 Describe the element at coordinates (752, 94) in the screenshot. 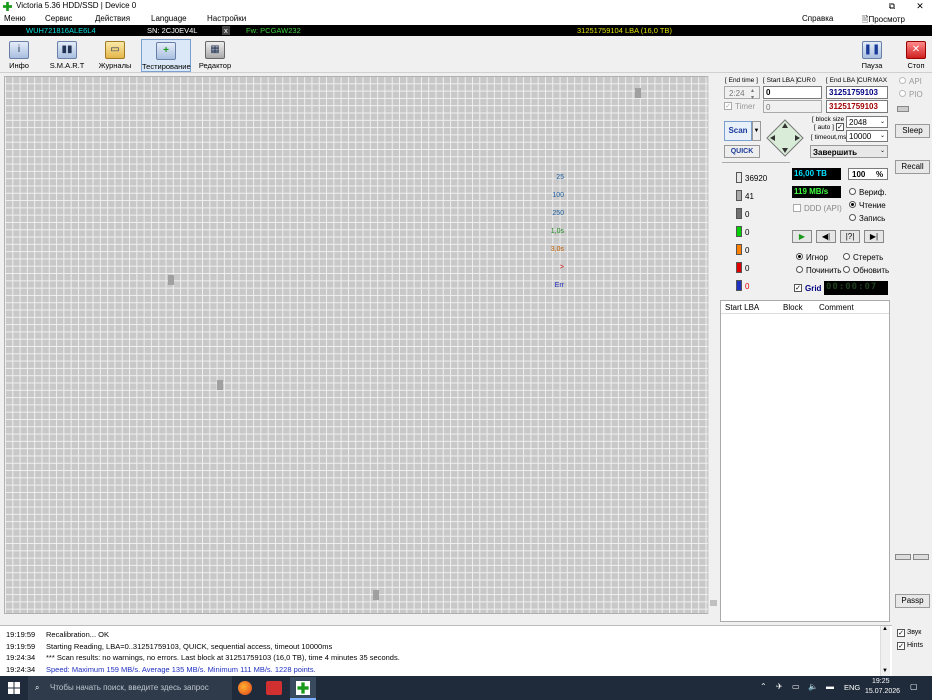

I see `time-spinner-icon: ▴ ▾` at that location.